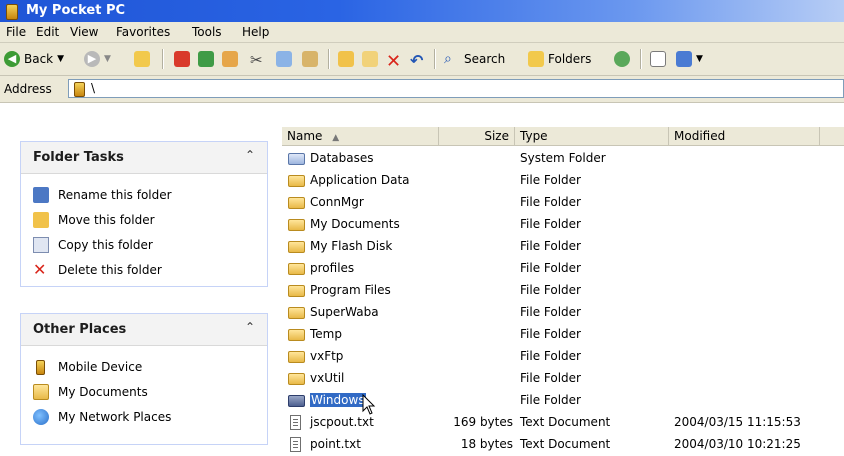 Image resolution: width=844 pixels, height=456 pixels. I want to click on back-arrow-icon: ◀, so click(12, 59).